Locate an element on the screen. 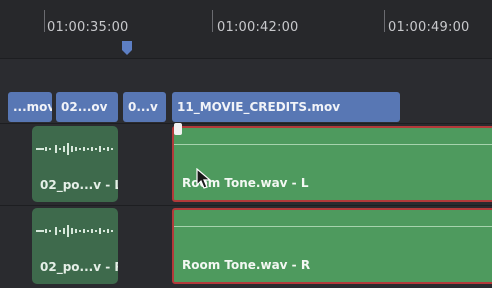  video-clip: ...mov is located at coordinates (30, 107).